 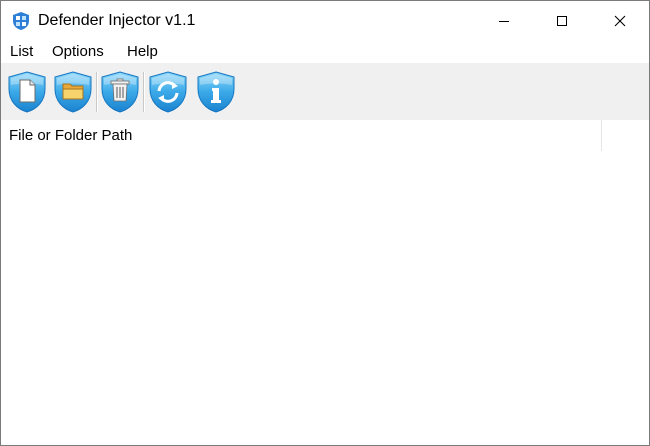 I want to click on info-icon, so click(x=216, y=92).